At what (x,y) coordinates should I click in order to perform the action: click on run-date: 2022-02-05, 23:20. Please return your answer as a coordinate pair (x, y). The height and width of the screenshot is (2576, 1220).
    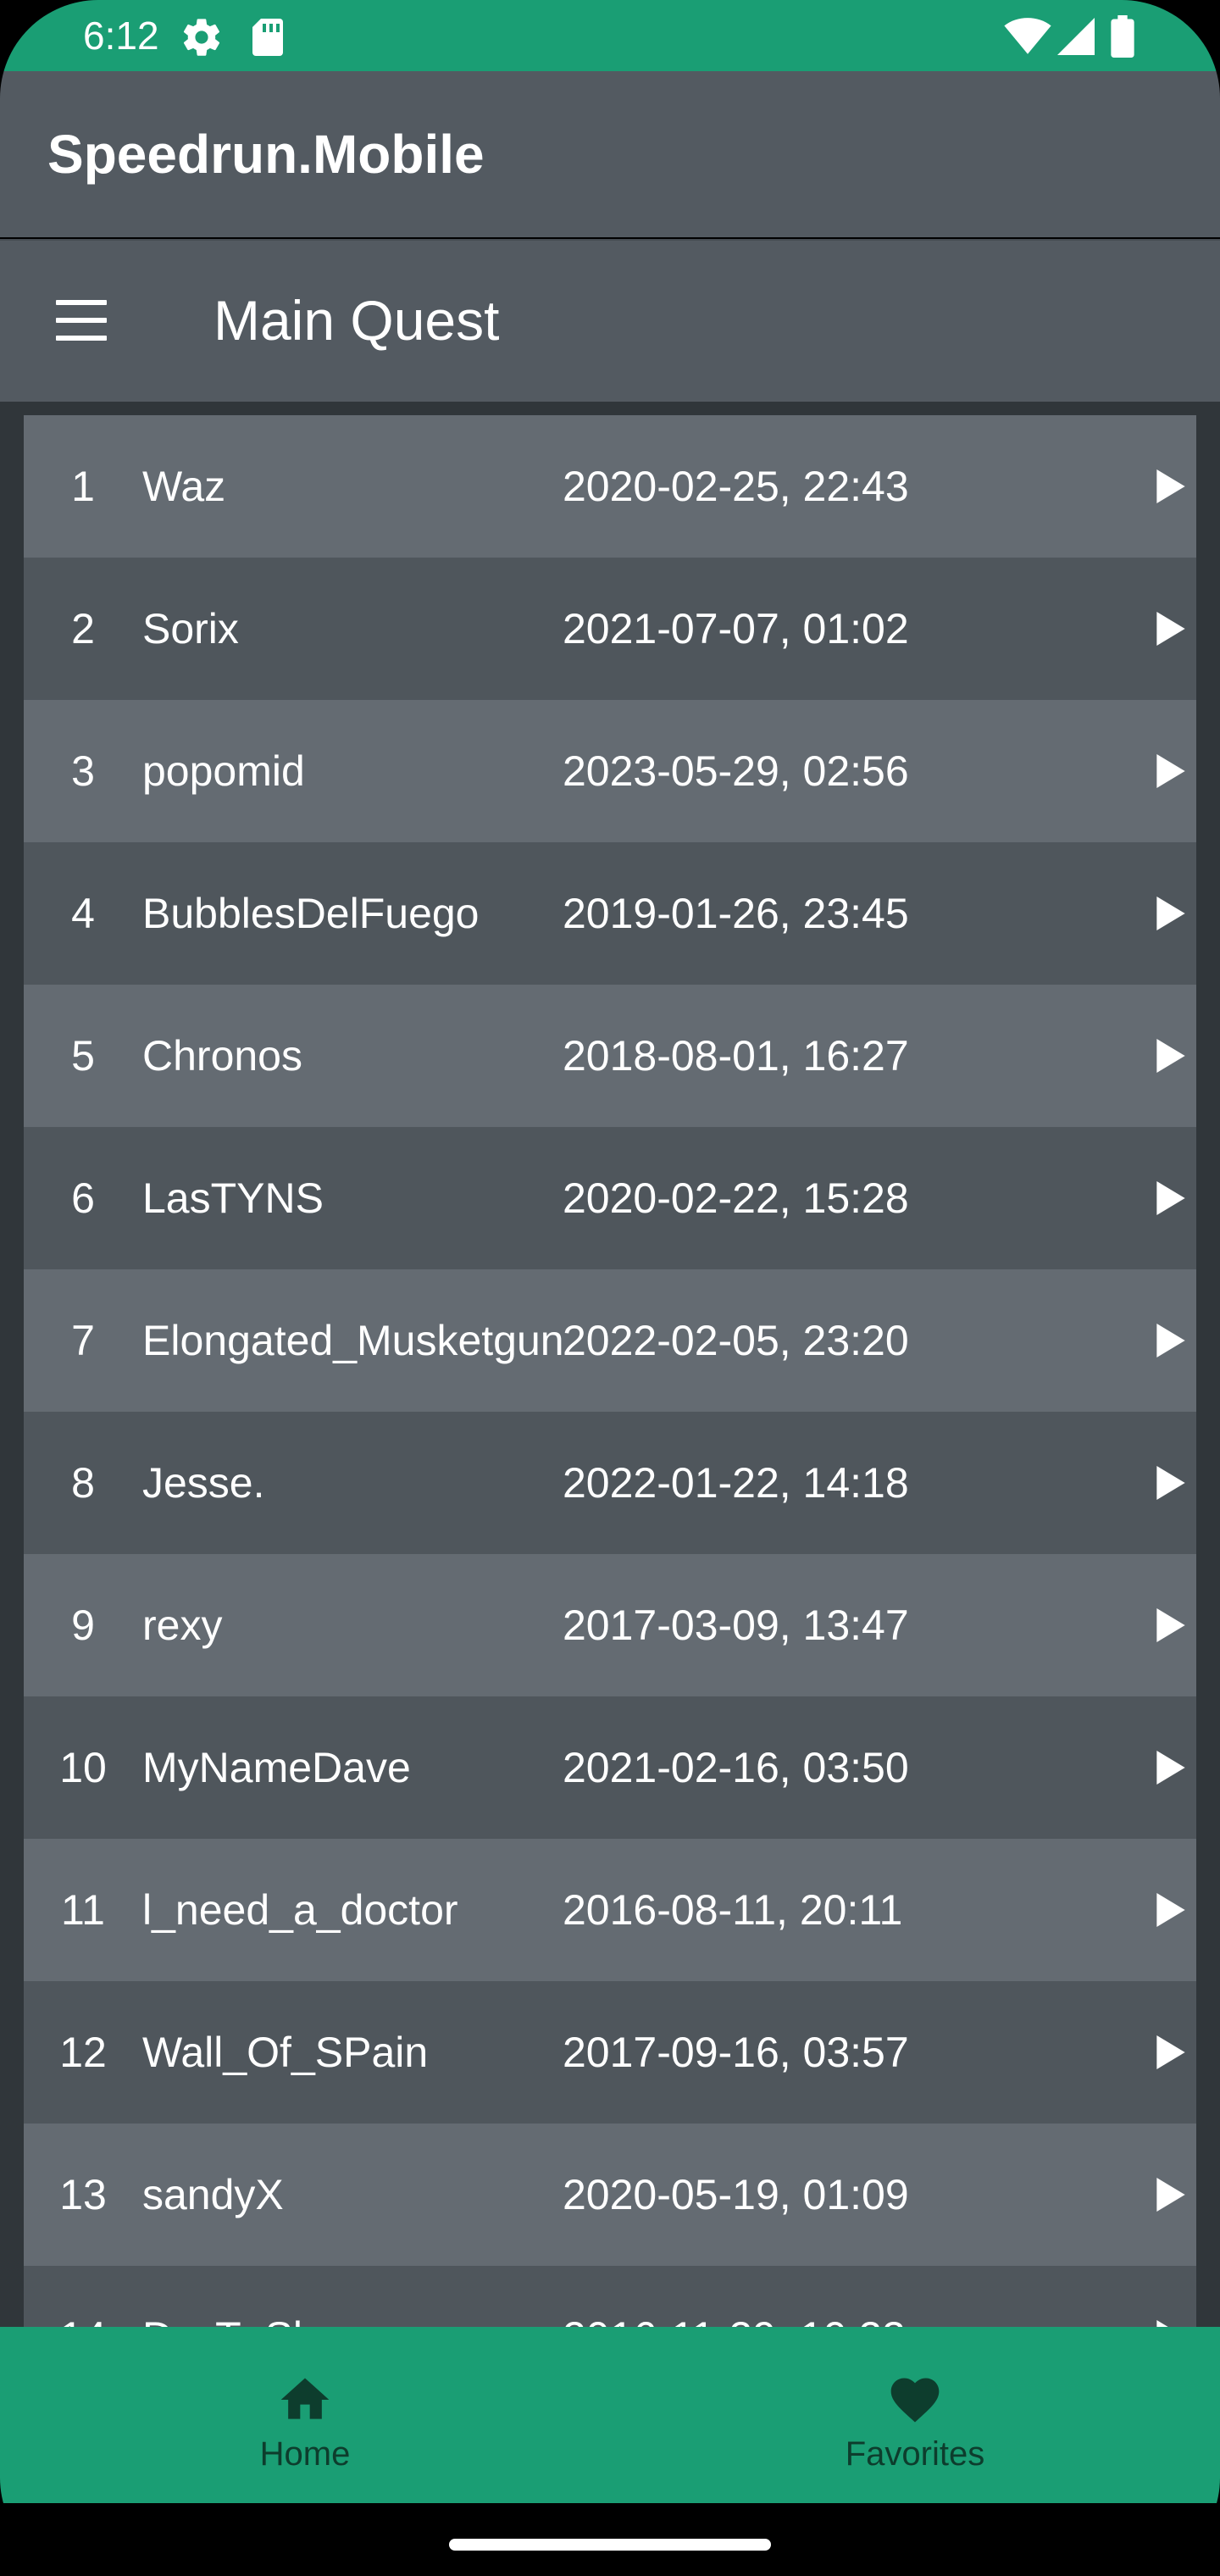
    Looking at the image, I should click on (736, 1340).